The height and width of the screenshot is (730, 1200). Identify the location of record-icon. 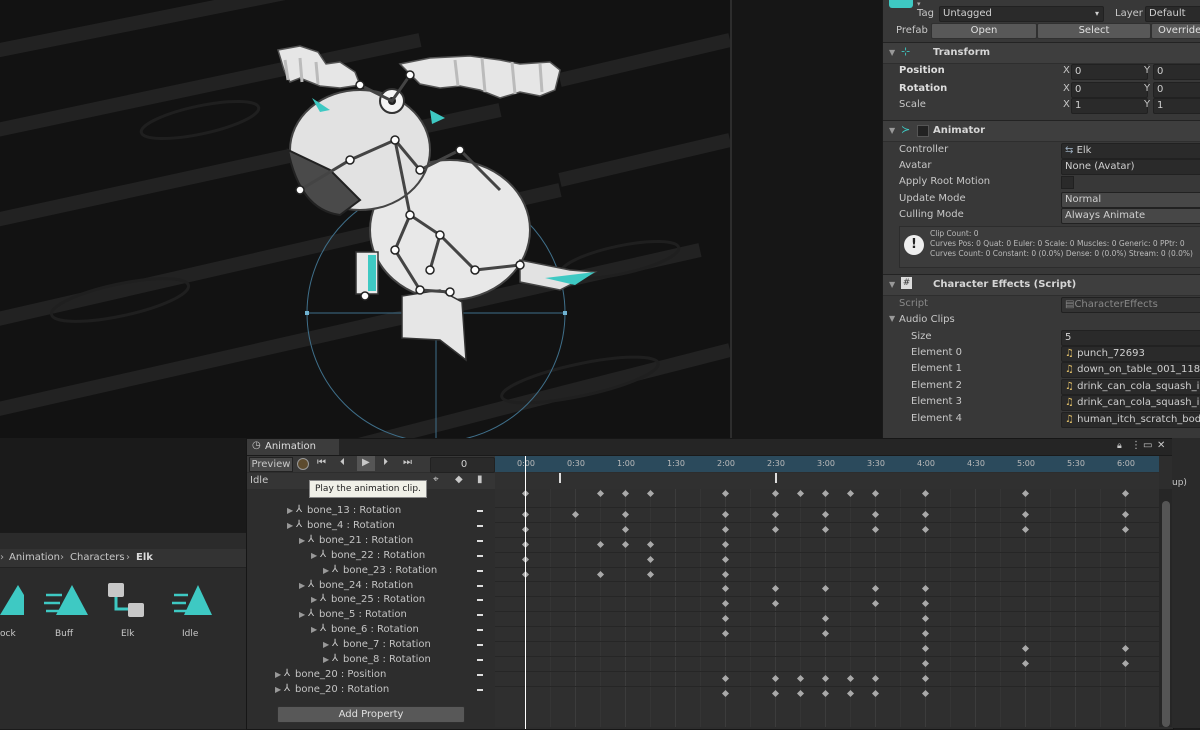
(303, 464).